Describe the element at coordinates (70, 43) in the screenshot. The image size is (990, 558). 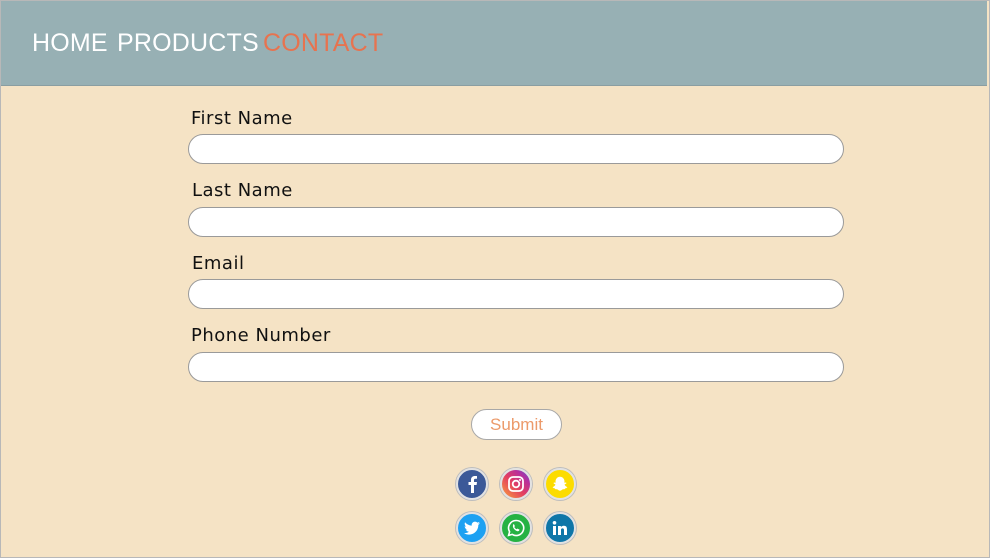
I see `nav-home-link: HOME` at that location.